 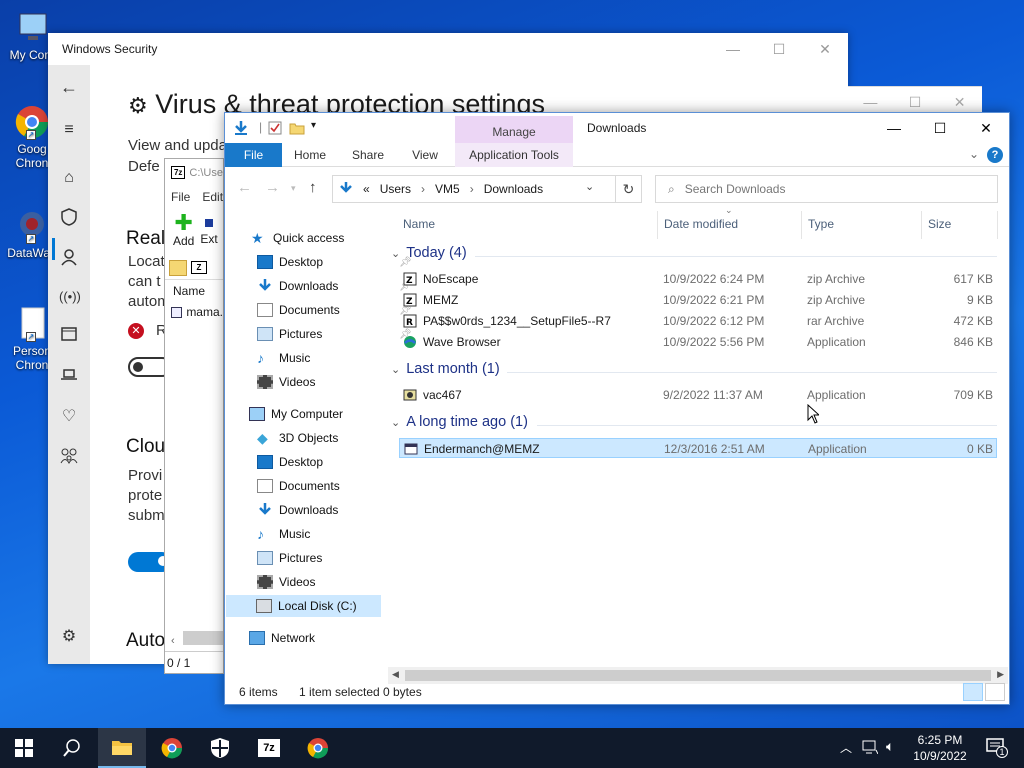 What do you see at coordinates (701, 224) in the screenshot?
I see `column-header-date-modified: Date modified` at bounding box center [701, 224].